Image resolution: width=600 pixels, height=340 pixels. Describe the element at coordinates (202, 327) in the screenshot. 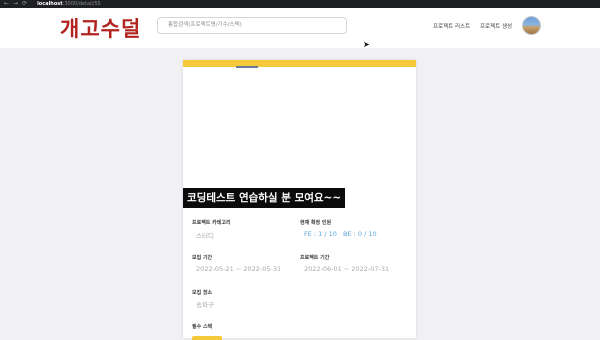

I see `skills-label: 필수 스택` at that location.